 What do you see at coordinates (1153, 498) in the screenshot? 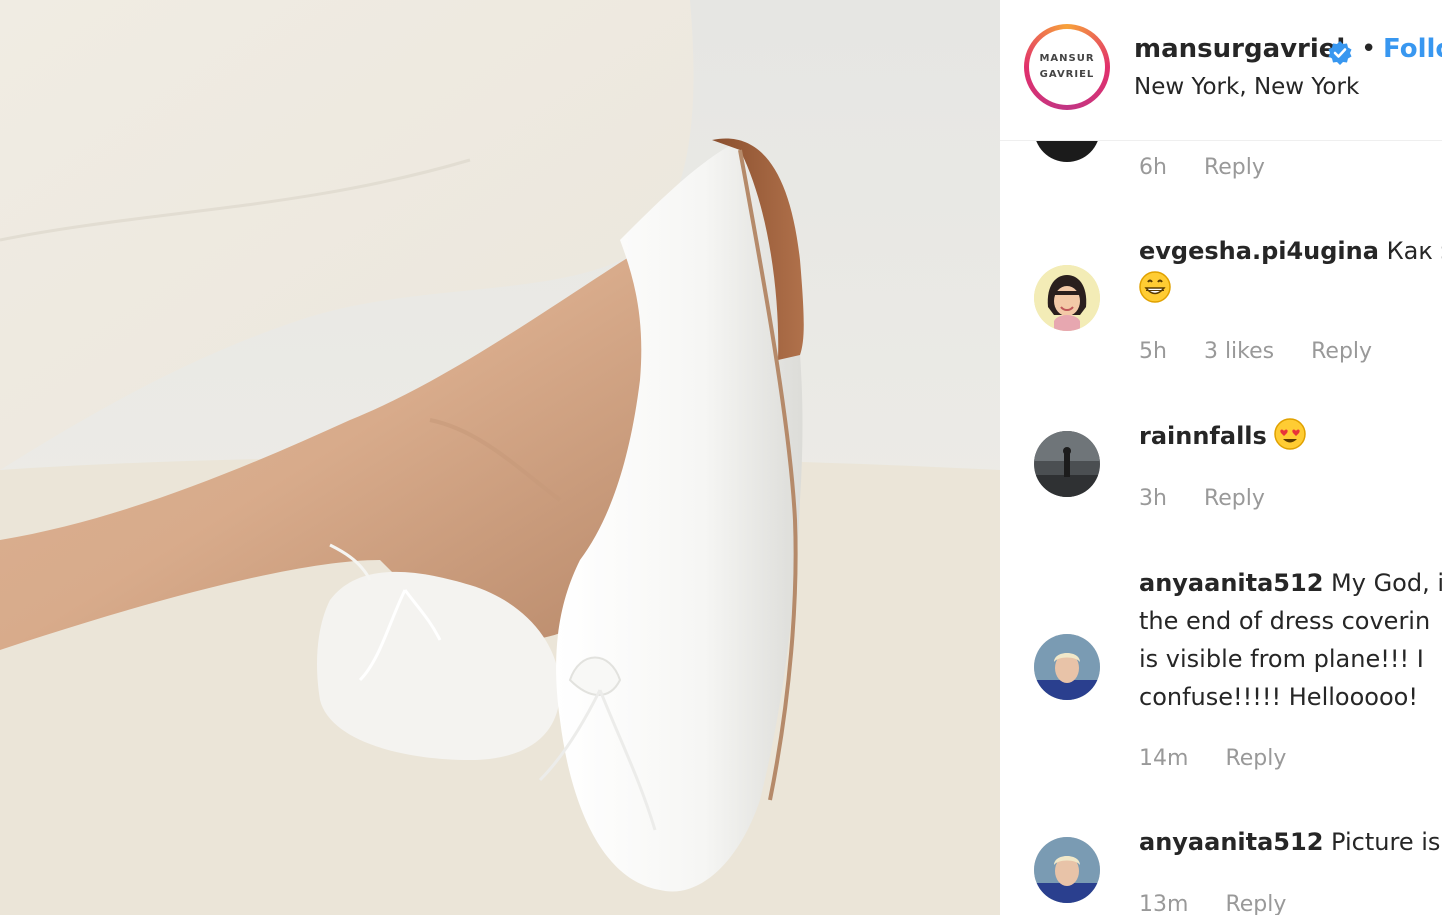
I see `comment-time: 3h` at bounding box center [1153, 498].